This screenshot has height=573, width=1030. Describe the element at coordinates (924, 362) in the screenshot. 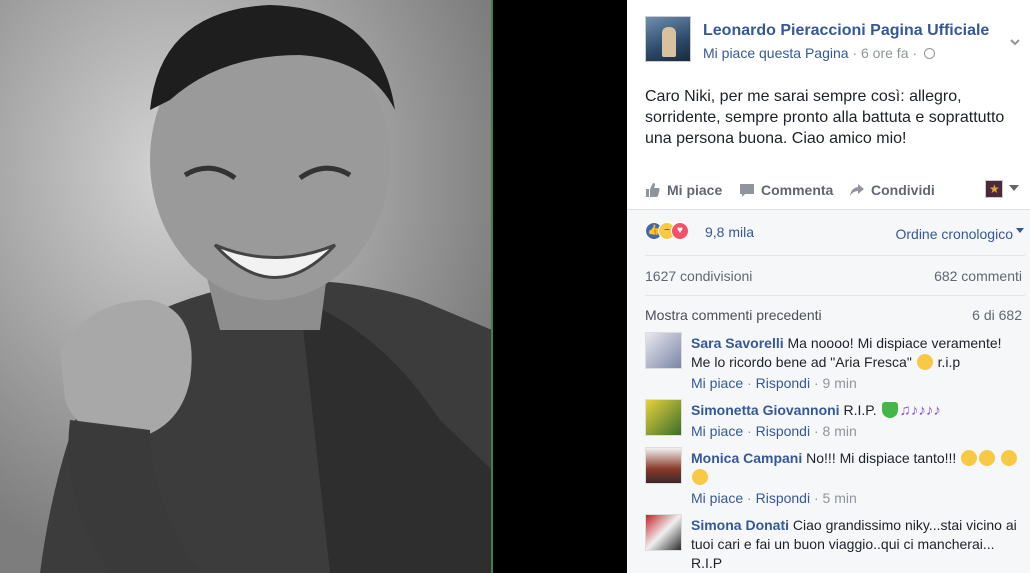

I see `relieved-face-emoji` at that location.